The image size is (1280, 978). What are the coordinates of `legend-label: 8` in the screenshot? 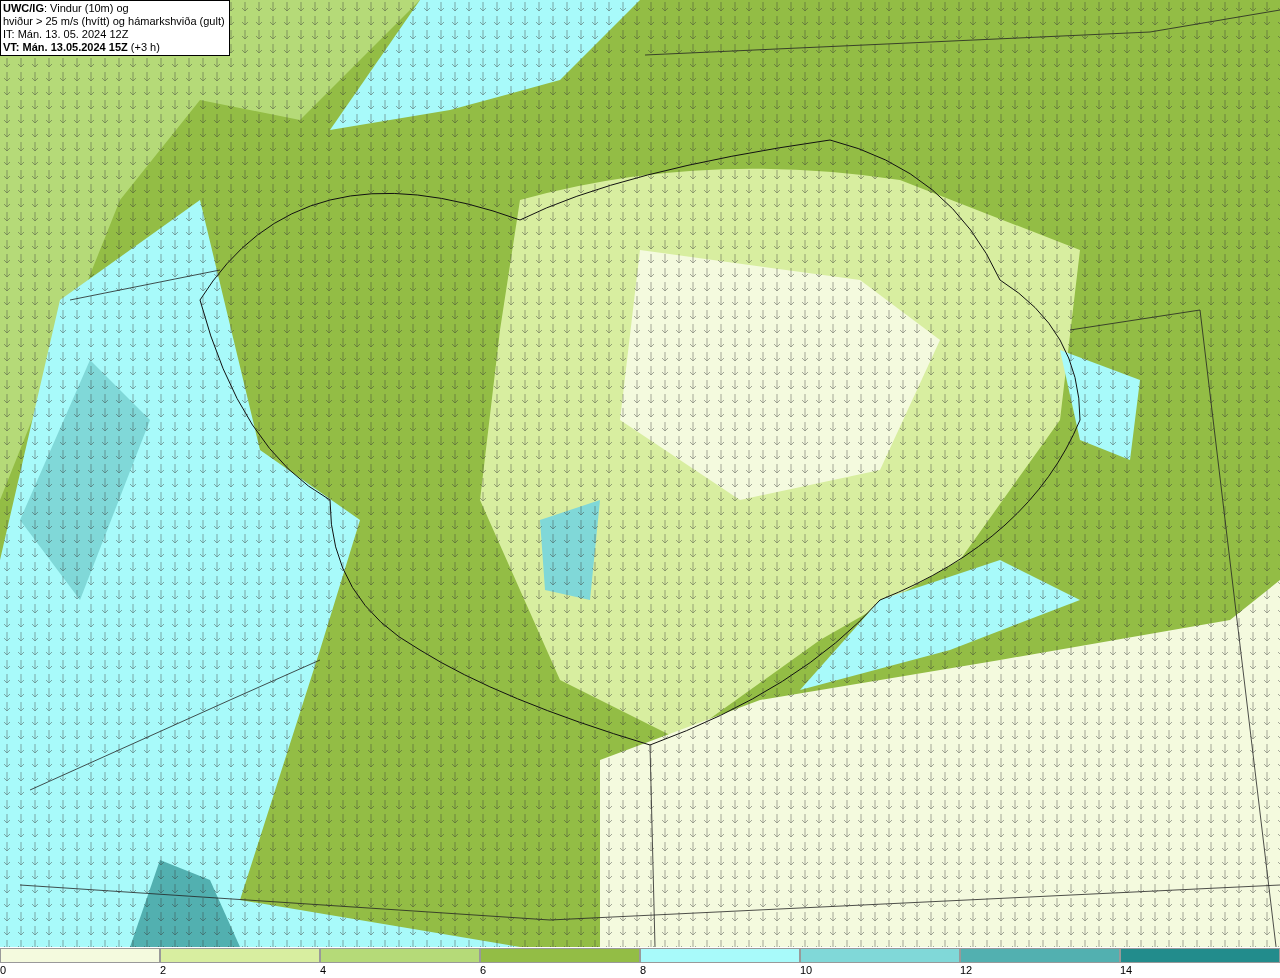 It's located at (644, 970).